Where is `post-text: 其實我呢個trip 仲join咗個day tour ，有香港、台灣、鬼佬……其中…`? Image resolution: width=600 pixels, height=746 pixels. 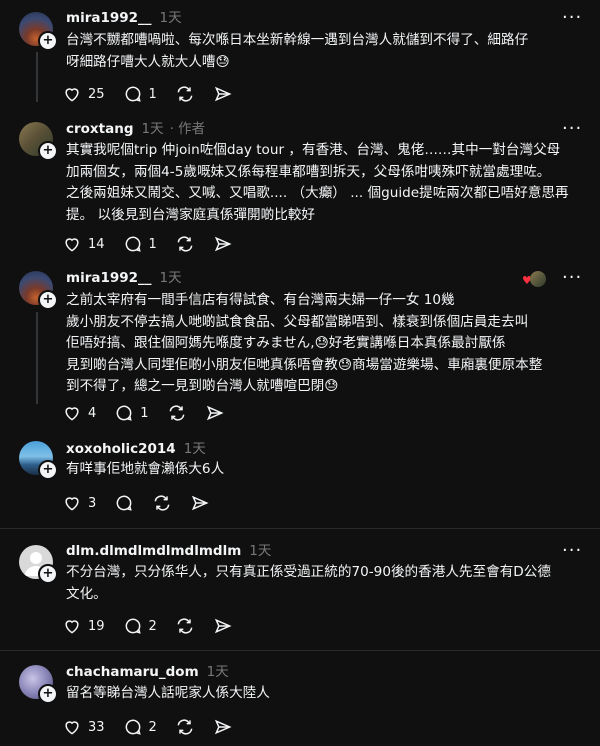
post-text: 其實我呢個trip 仲join咗個day tour ，有香港、台灣、鬼佬……其中… is located at coordinates (317, 182).